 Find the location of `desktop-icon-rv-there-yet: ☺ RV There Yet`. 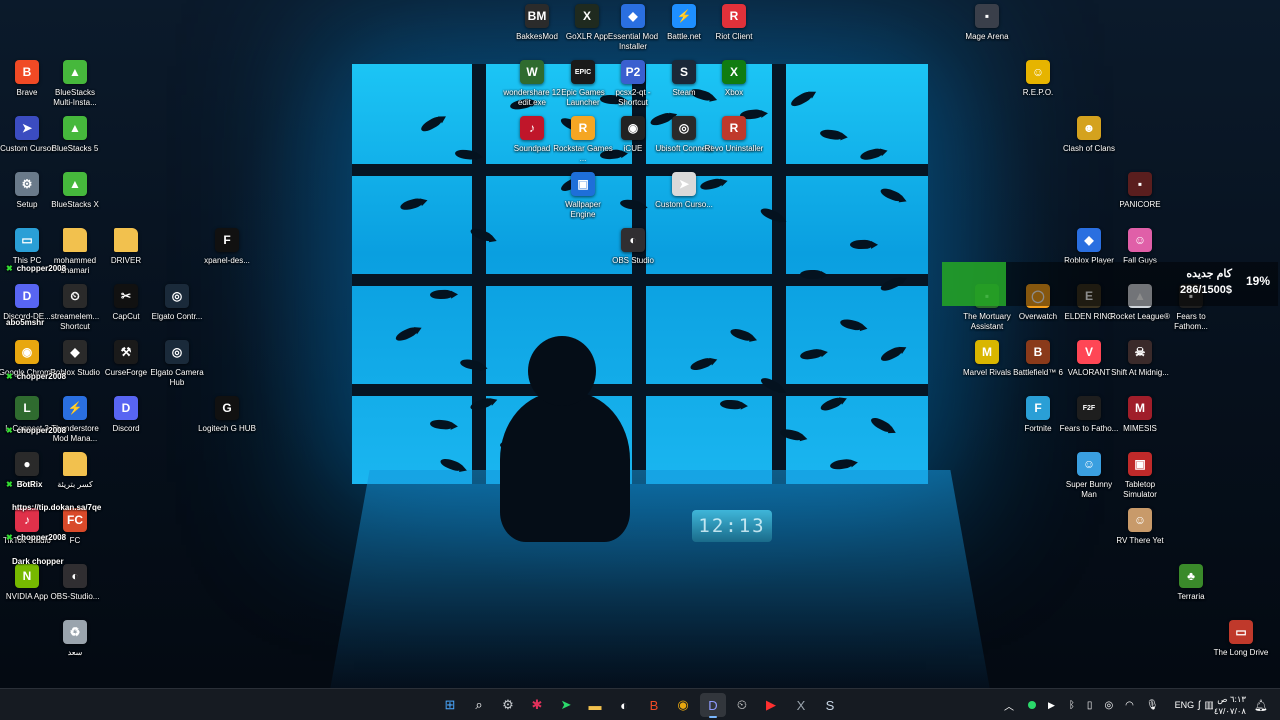

desktop-icon-rv-there-yet: ☺ RV There Yet is located at coordinates (1140, 527).